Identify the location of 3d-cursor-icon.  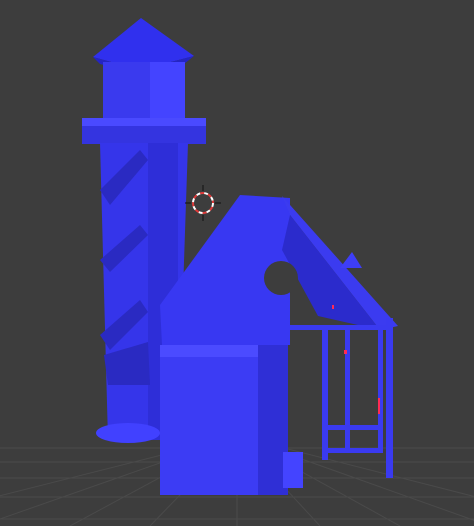
(203, 203).